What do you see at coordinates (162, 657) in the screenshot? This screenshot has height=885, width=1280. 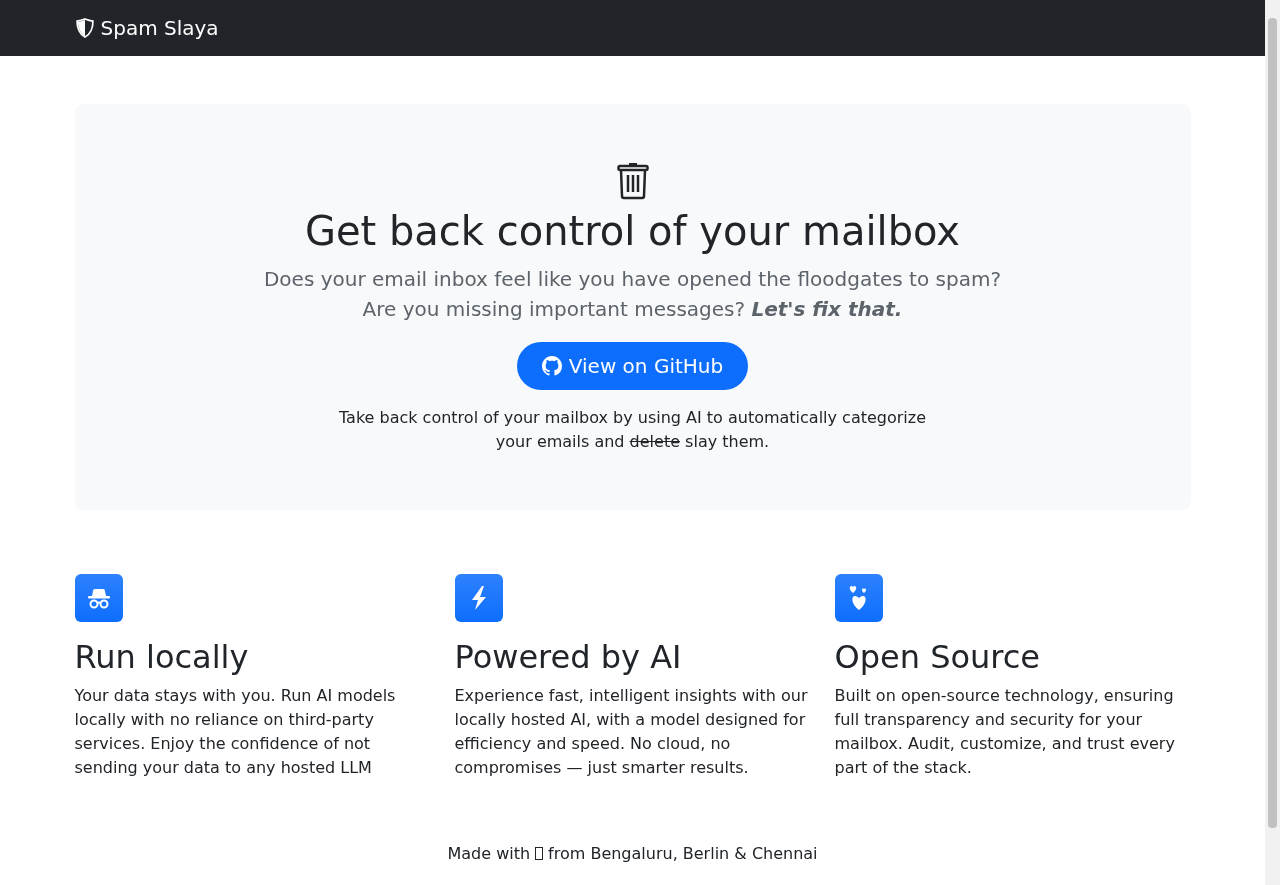 I see `feature-title: Run locally` at bounding box center [162, 657].